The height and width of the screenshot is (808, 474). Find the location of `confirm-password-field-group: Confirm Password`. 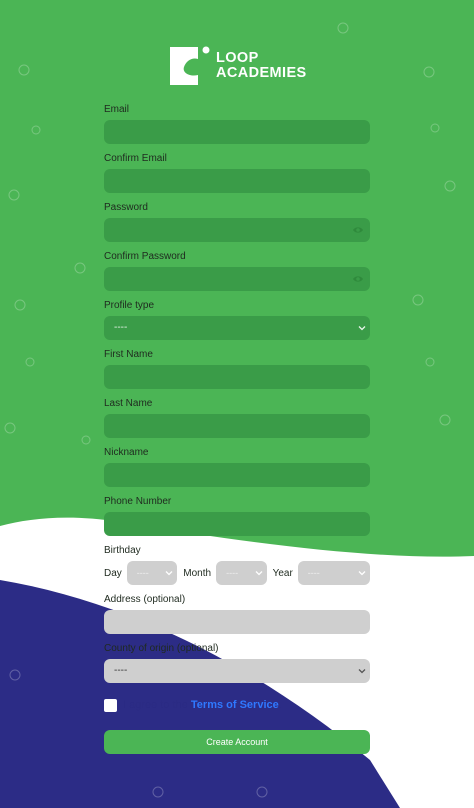

confirm-password-field-group: Confirm Password is located at coordinates (237, 275).